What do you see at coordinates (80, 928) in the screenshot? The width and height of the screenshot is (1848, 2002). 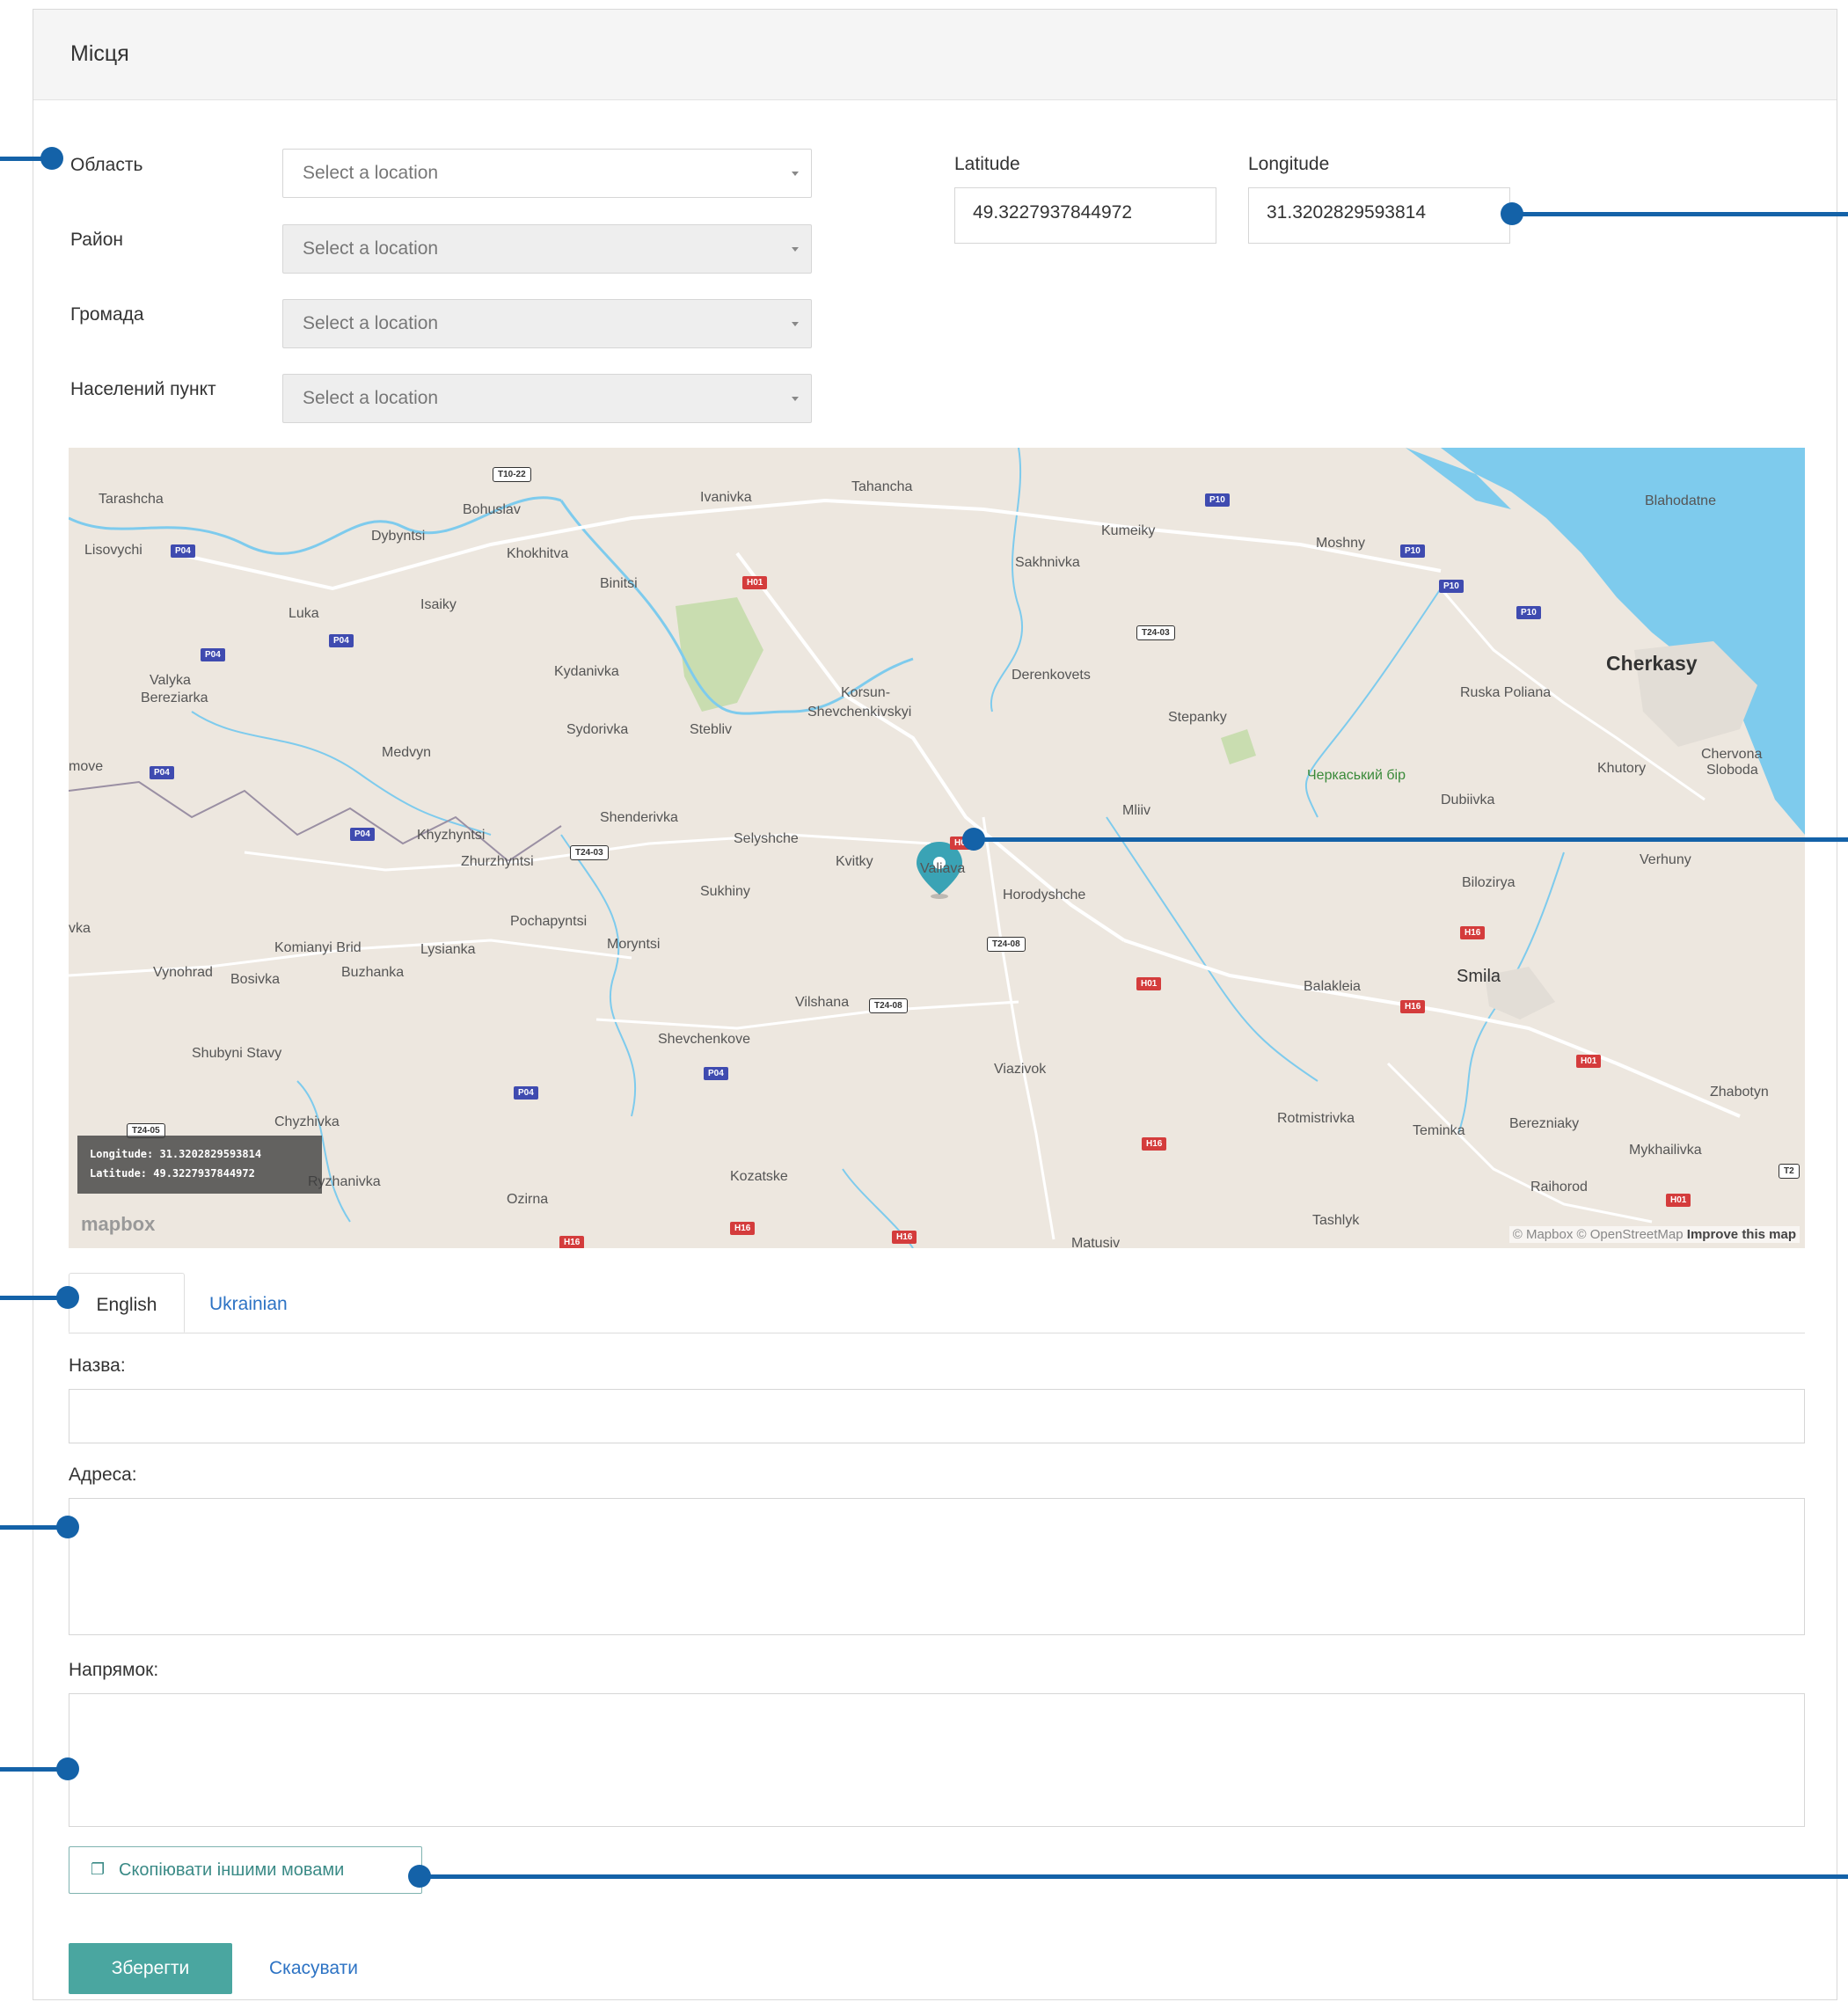 I see `map-label: vka` at bounding box center [80, 928].